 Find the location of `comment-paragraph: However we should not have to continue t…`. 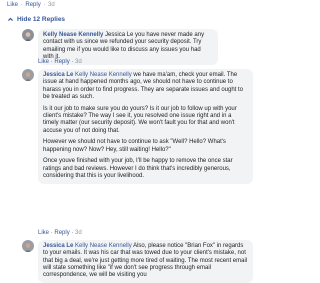

comment-paragraph: However we should not have to continue t… is located at coordinates (134, 146).